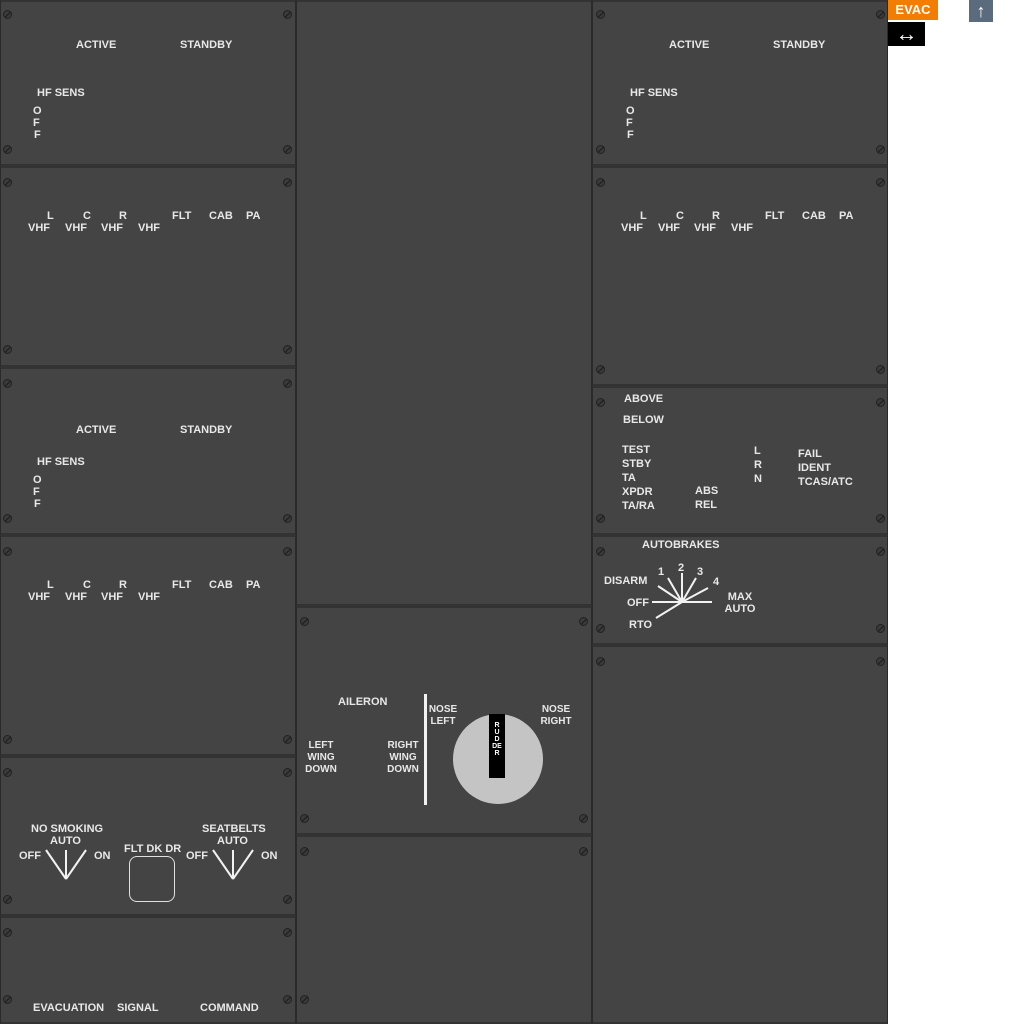 The width and height of the screenshot is (1024, 1024). I want to click on mode-xpdr-label: XPDR, so click(637, 492).